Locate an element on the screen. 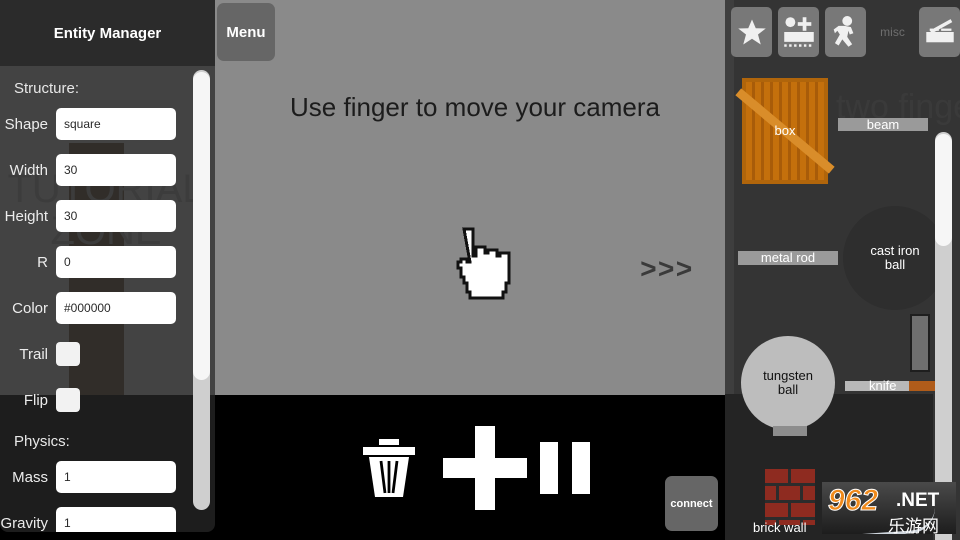  item-knife: knife is located at coordinates (890, 386).